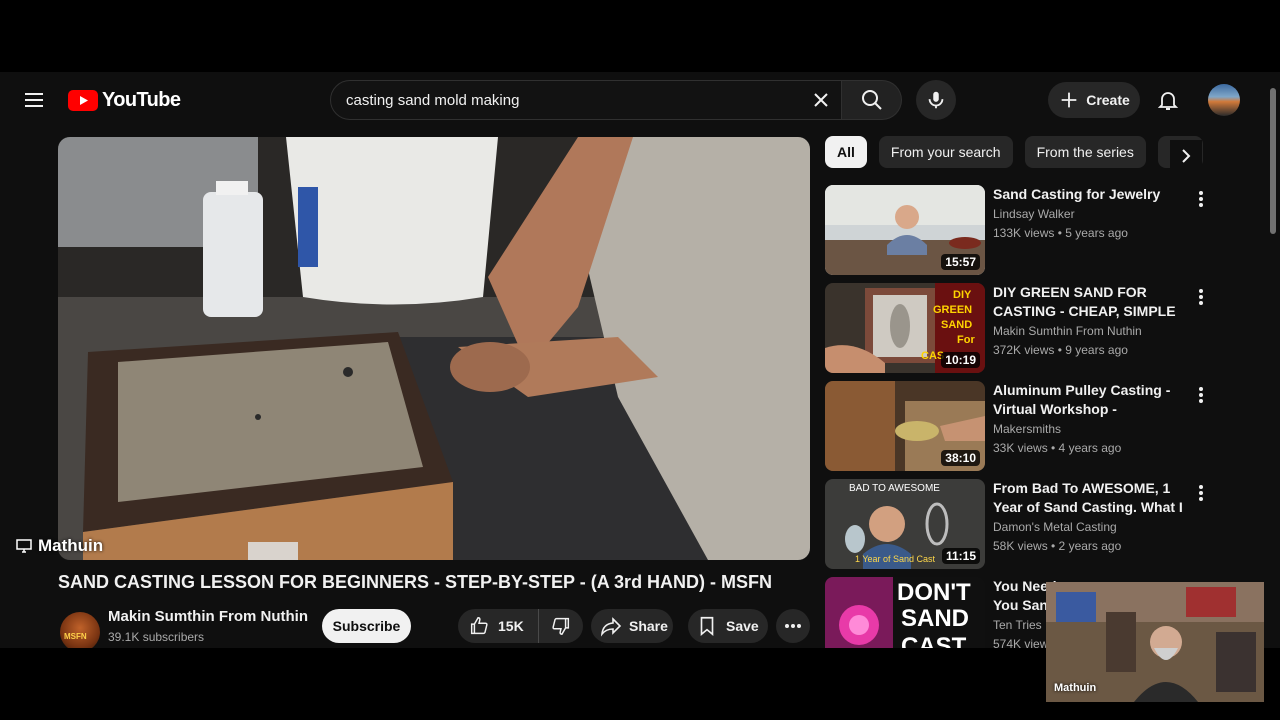 Image resolution: width=1280 pixels, height=720 pixels. I want to click on duration-badge: 15:57, so click(960, 262).